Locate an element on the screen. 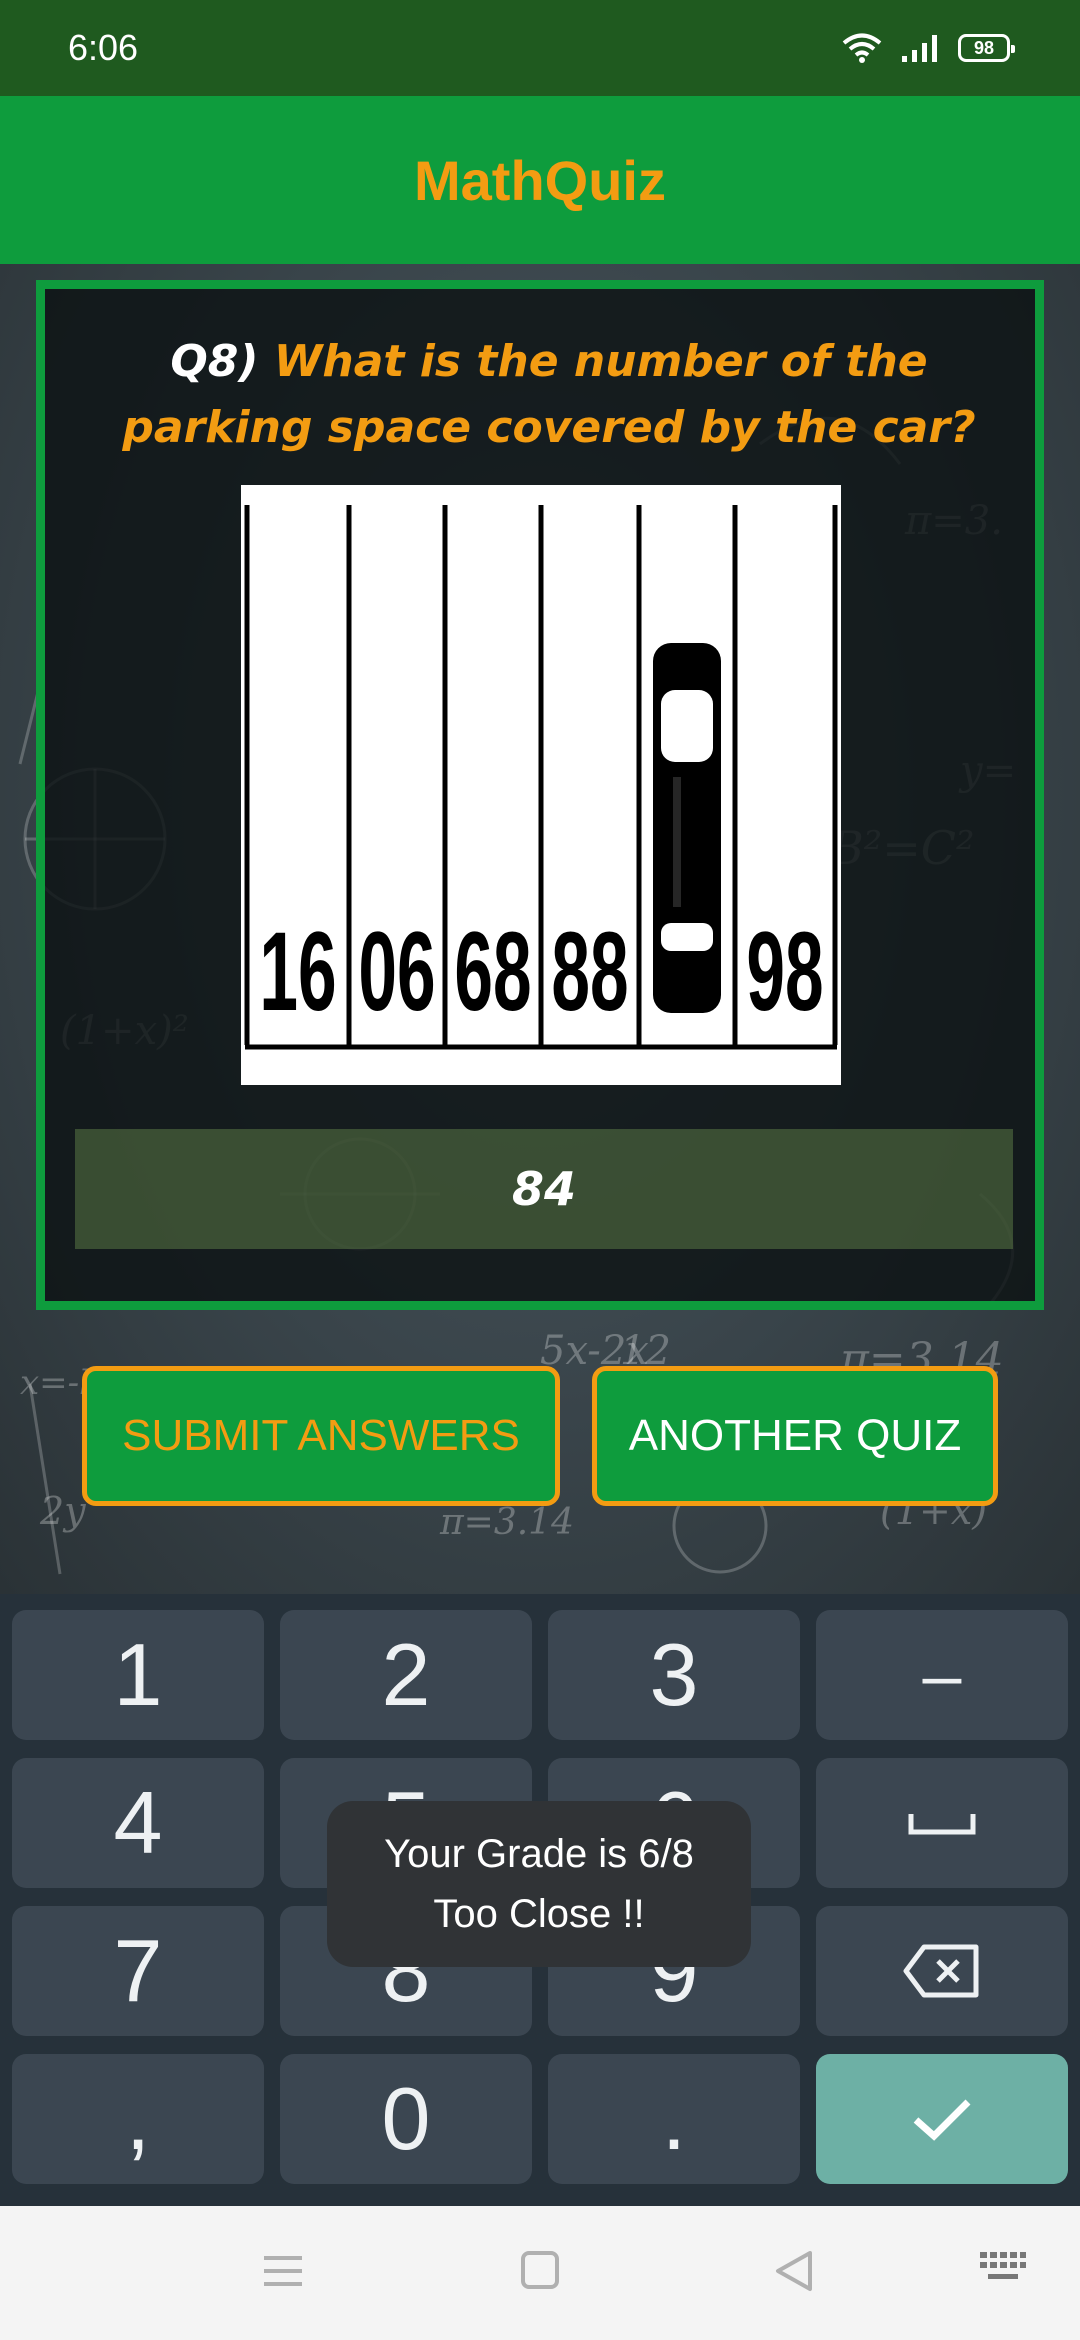 The image size is (1080, 2340). question-number: Q8) is located at coordinates (214, 361).